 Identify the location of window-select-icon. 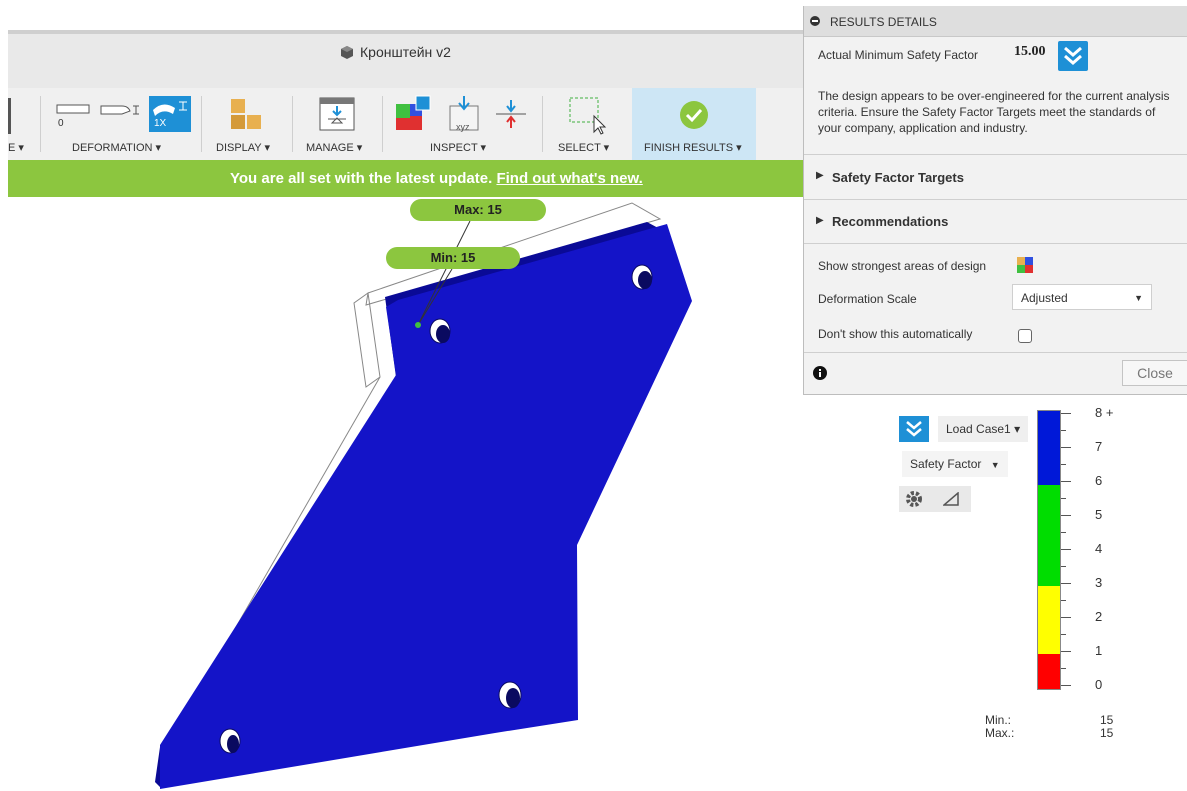
(588, 116).